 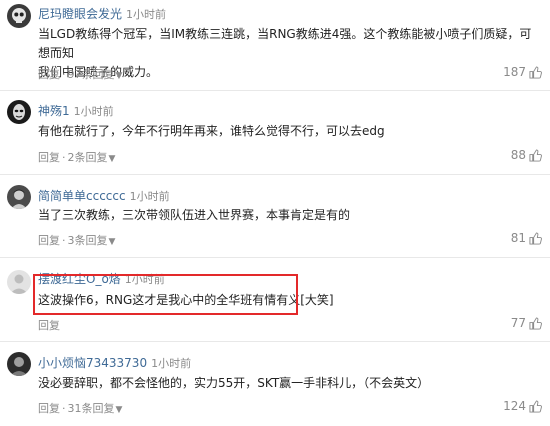 What do you see at coordinates (80, 14) in the screenshot?
I see `username-text: 尼玛瞪眼会发光` at bounding box center [80, 14].